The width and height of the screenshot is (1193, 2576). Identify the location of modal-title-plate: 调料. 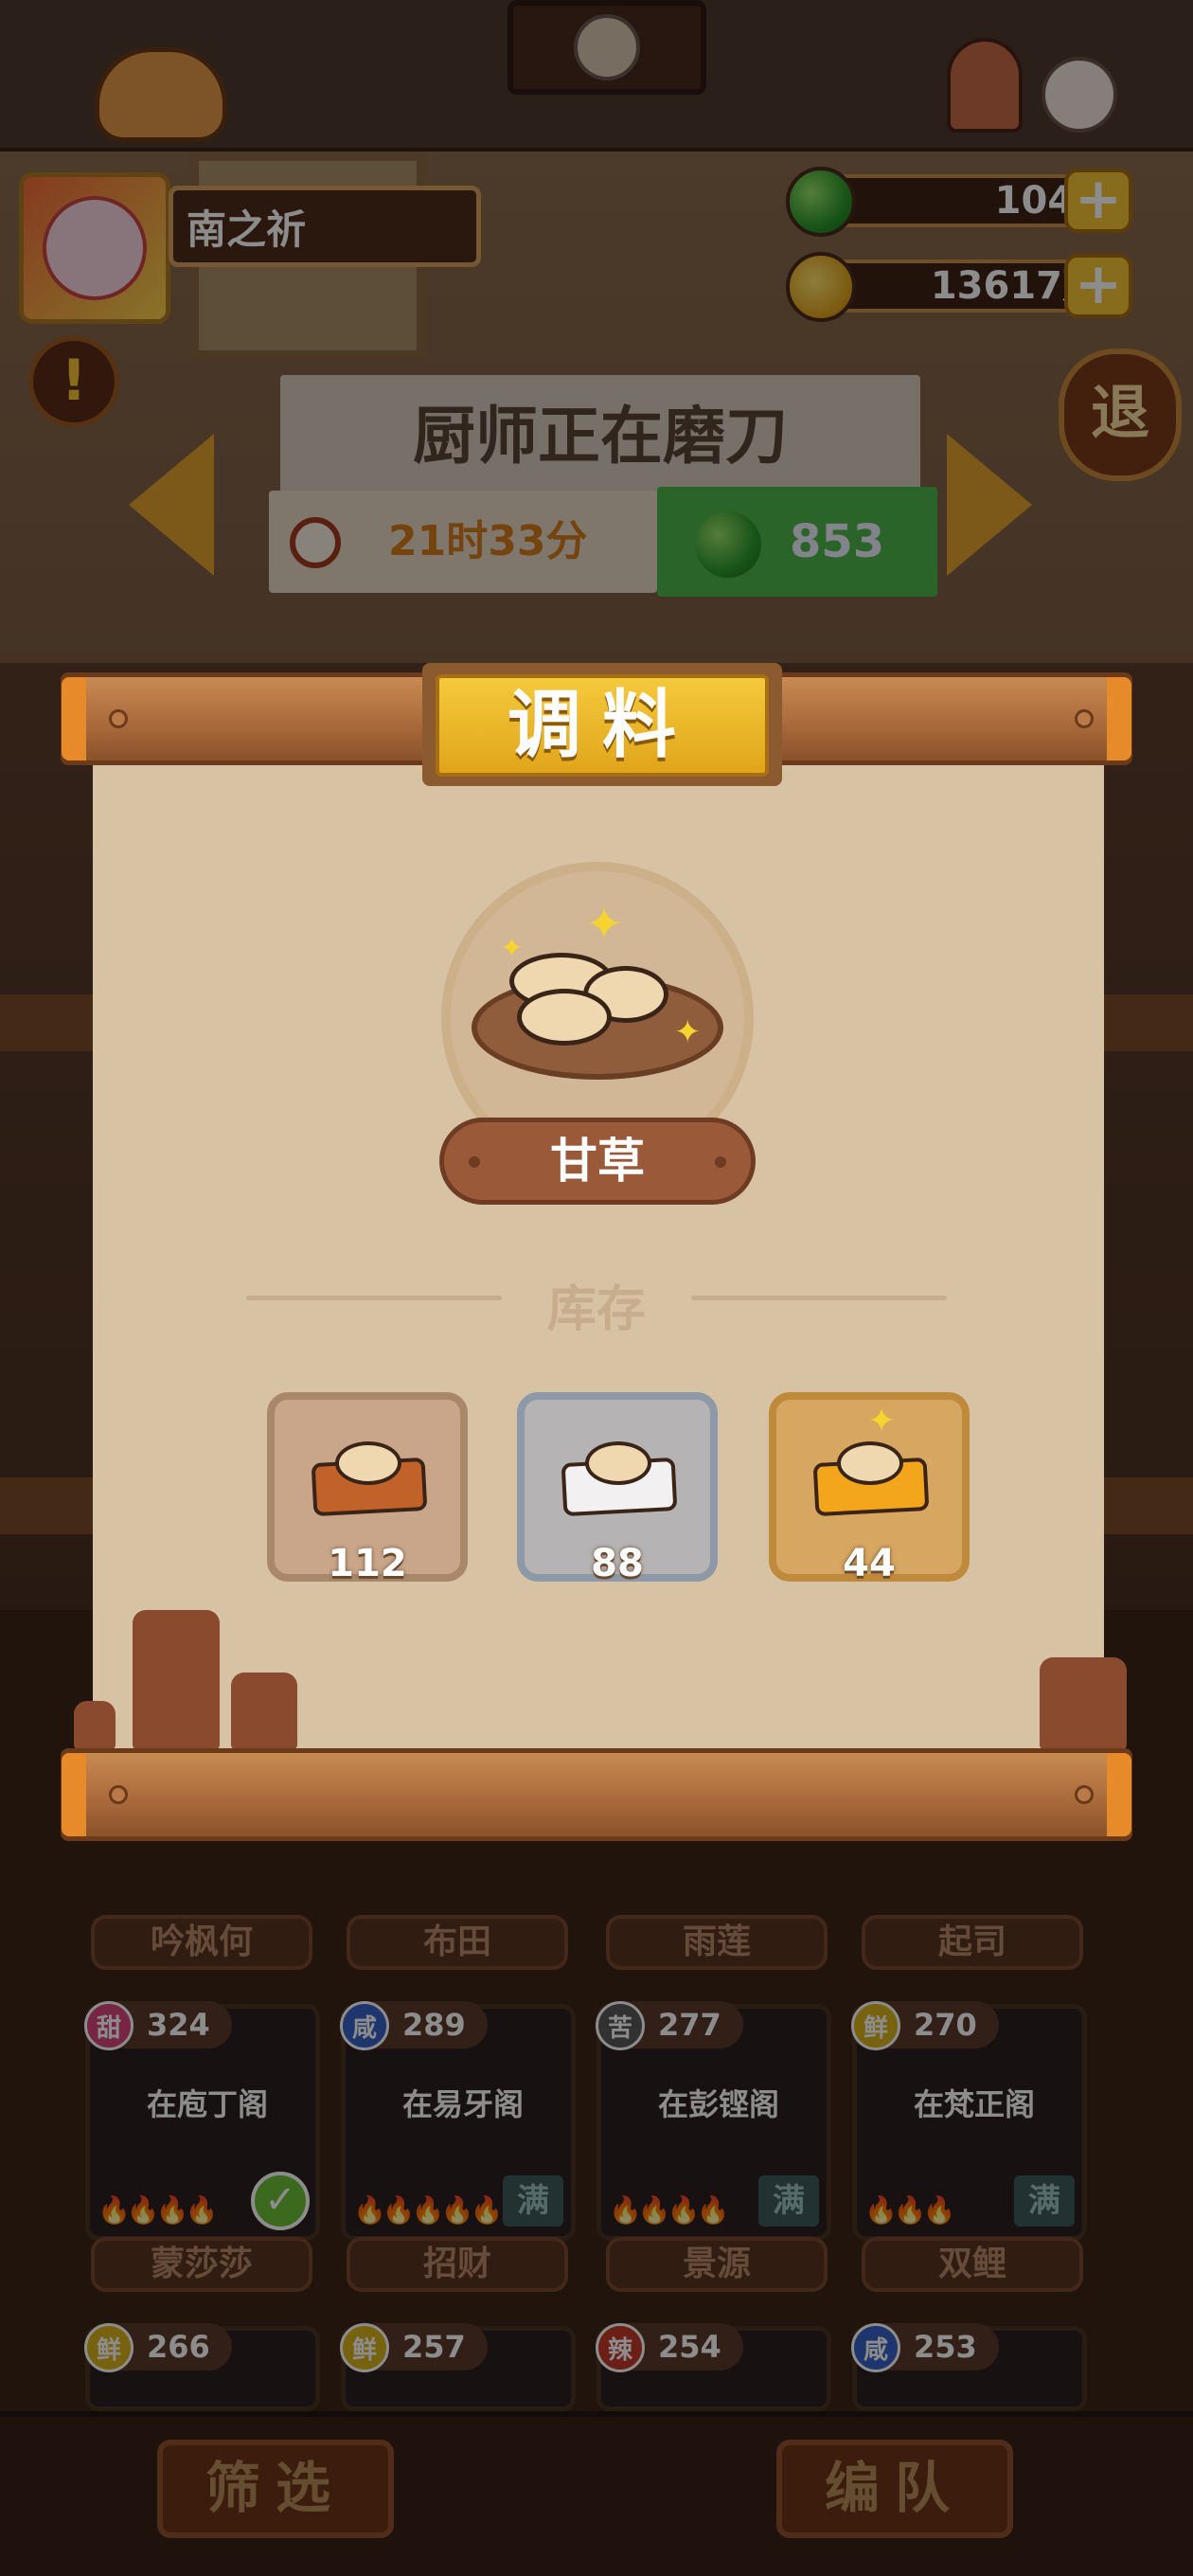
(602, 724).